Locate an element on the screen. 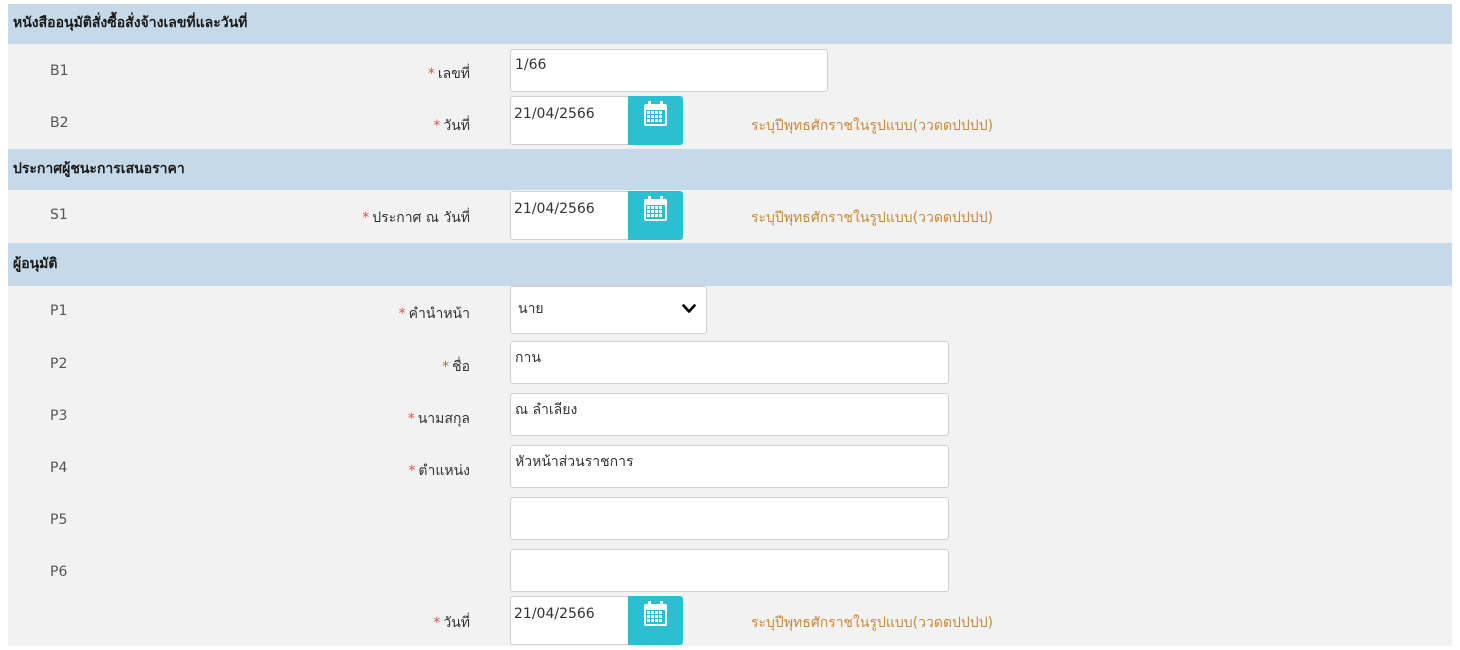  announcement-date-input is located at coordinates (570, 215).